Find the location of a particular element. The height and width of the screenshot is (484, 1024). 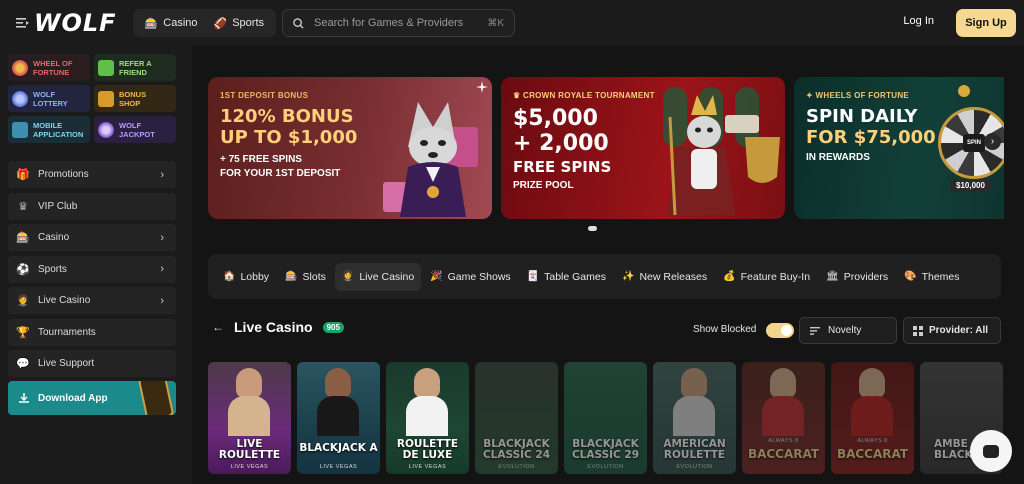

game-title-2: DE LUXE is located at coordinates (427, 455).